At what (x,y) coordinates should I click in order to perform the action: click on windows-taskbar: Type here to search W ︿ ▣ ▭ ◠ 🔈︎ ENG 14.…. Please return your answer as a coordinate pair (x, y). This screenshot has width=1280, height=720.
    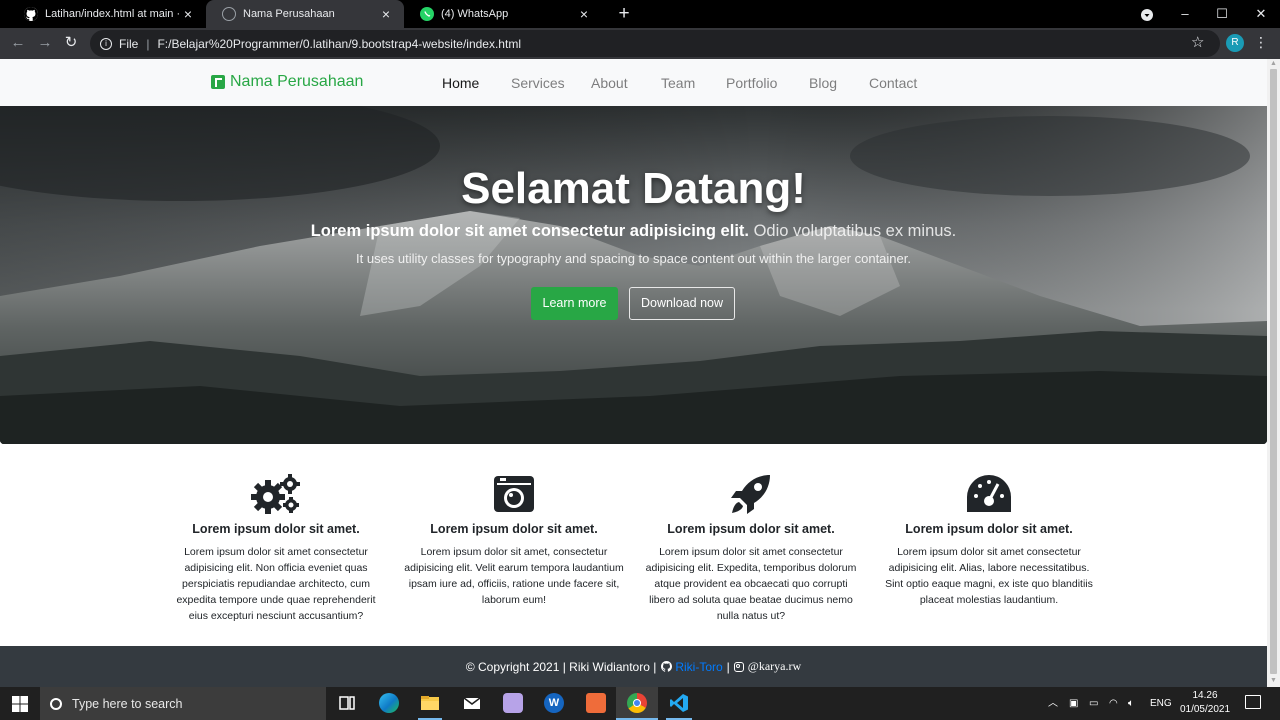
    Looking at the image, I should click on (640, 703).